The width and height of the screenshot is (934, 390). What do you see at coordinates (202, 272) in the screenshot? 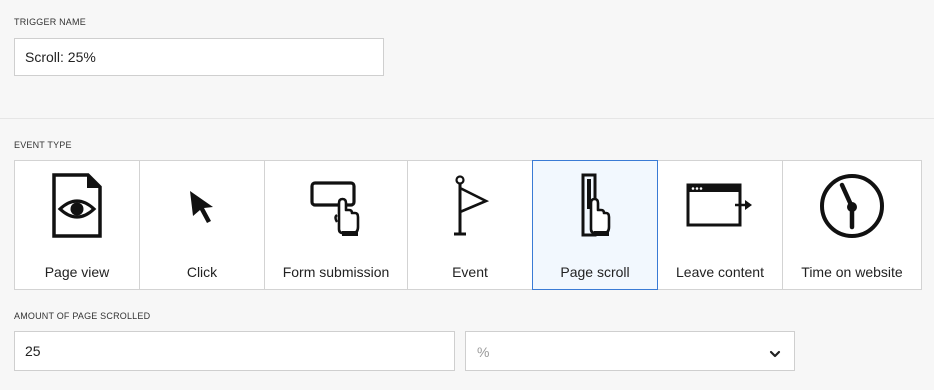
I see `event-type-label-click: Click` at bounding box center [202, 272].